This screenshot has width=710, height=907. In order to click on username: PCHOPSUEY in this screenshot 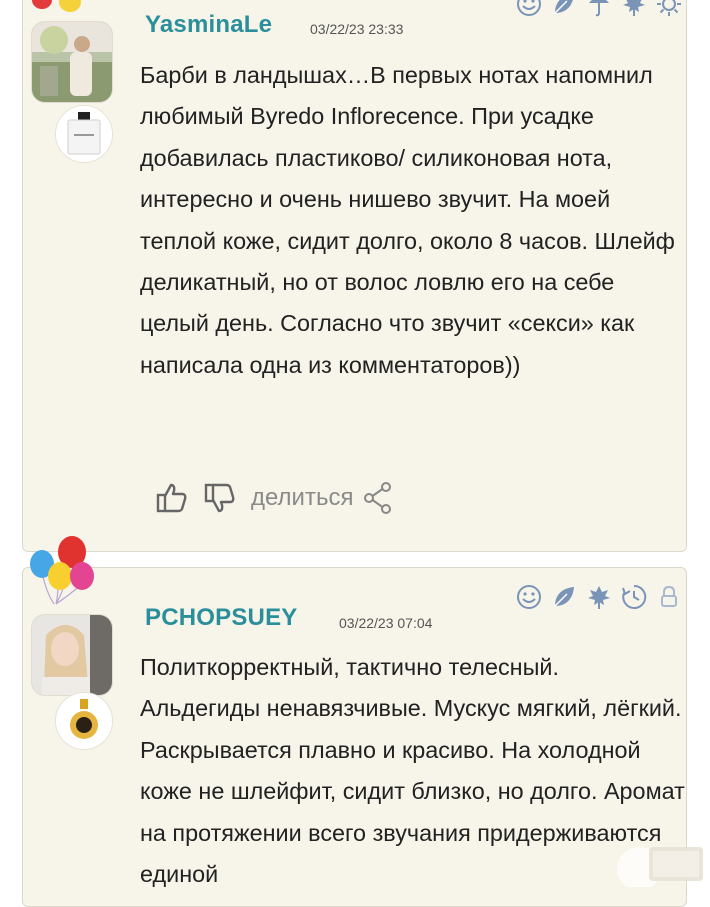, I will do `click(221, 618)`.